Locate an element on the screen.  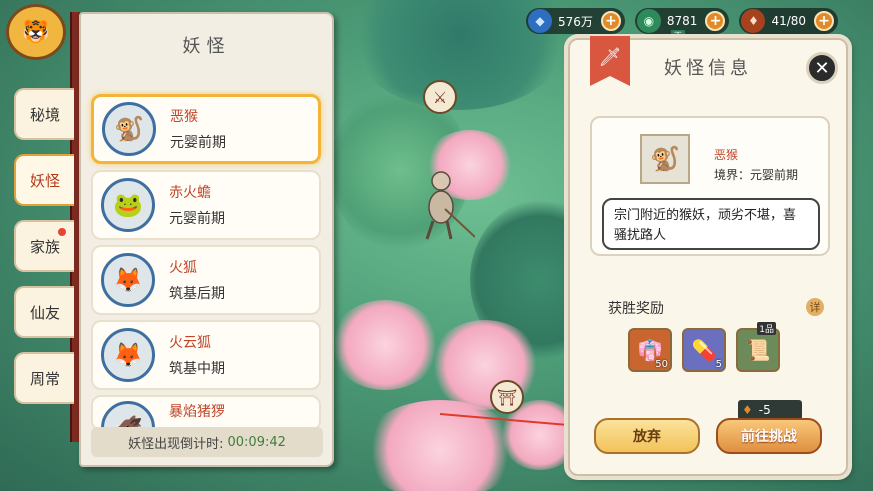
add-spirit-stone-button: + is located at coordinates (610, 21).